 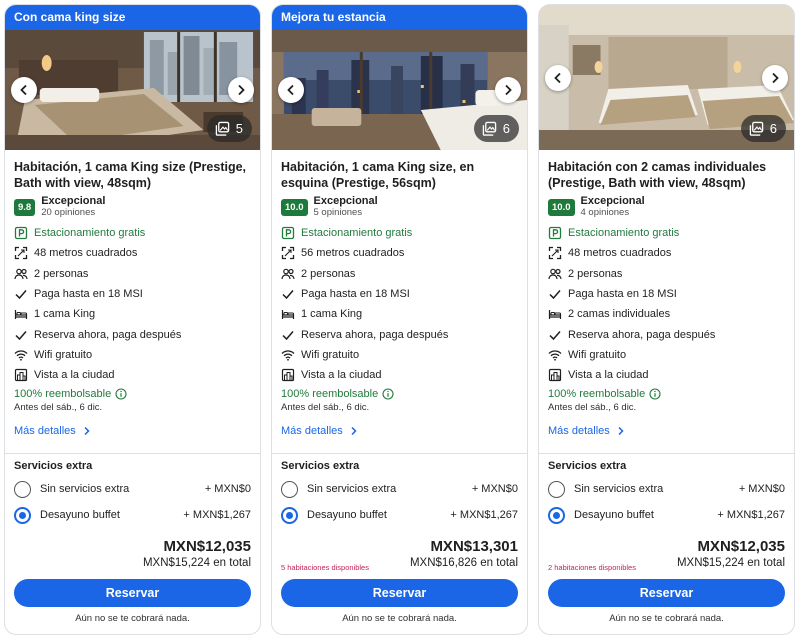 I want to click on amenity-parking: Estacionamiento gratis, so click(x=132, y=233).